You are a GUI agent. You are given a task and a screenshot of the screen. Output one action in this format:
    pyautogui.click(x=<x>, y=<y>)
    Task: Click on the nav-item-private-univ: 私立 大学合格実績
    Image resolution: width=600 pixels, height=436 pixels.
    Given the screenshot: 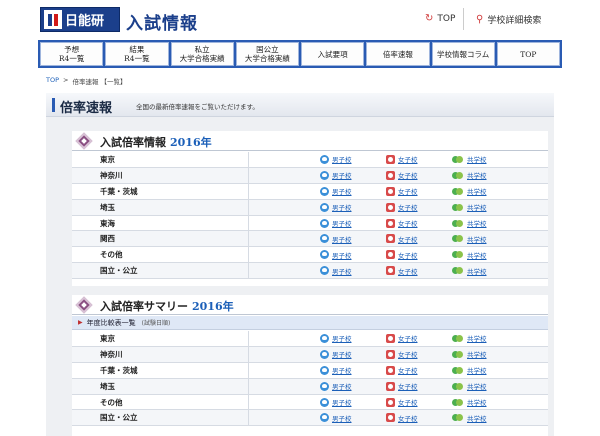 What is the action you would take?
    pyautogui.click(x=202, y=54)
    